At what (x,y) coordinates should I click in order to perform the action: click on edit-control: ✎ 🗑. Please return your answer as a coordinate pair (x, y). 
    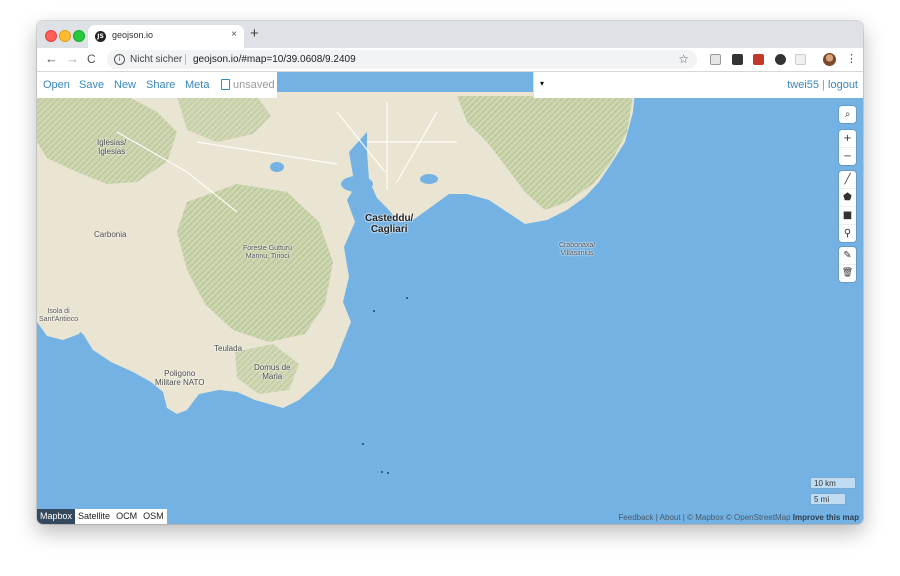
    Looking at the image, I should click on (847, 264).